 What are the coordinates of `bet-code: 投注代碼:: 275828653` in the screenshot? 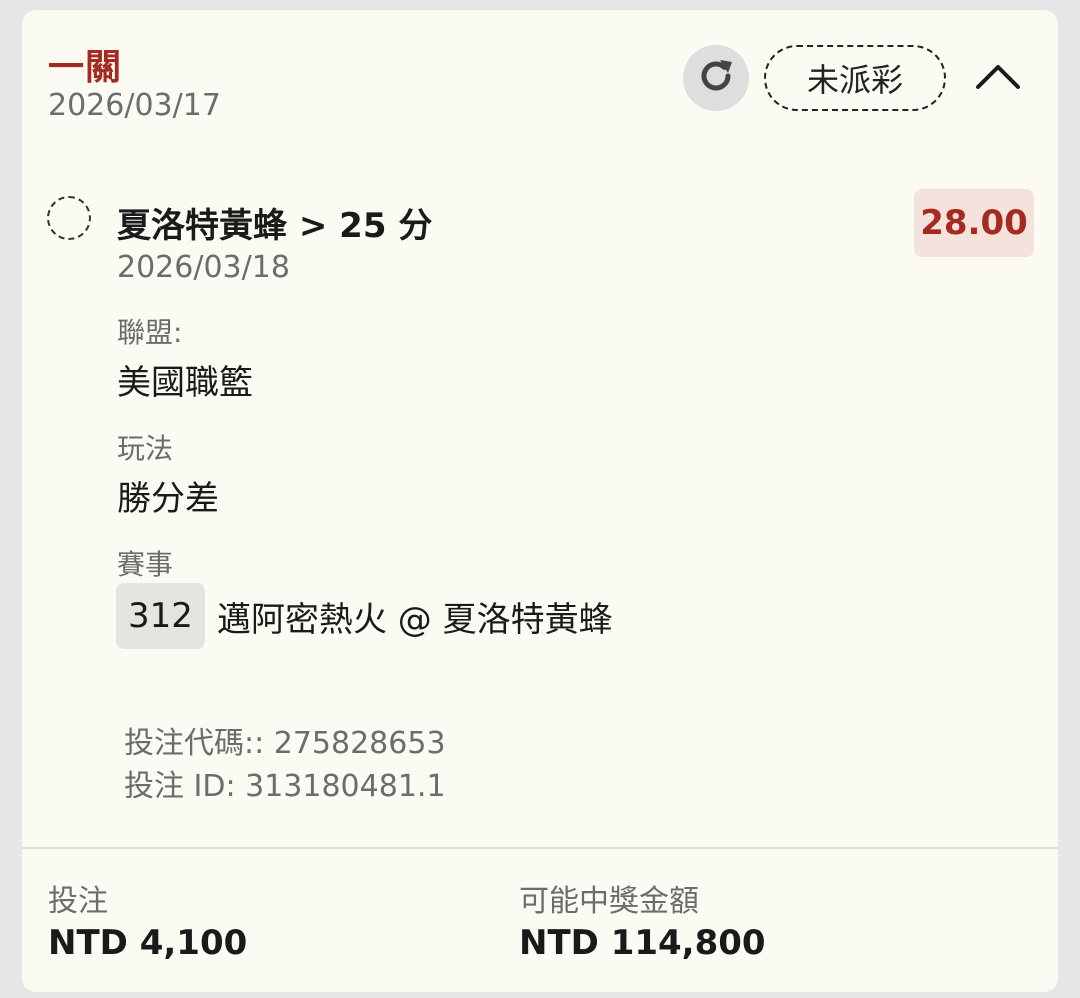 It's located at (285, 743).